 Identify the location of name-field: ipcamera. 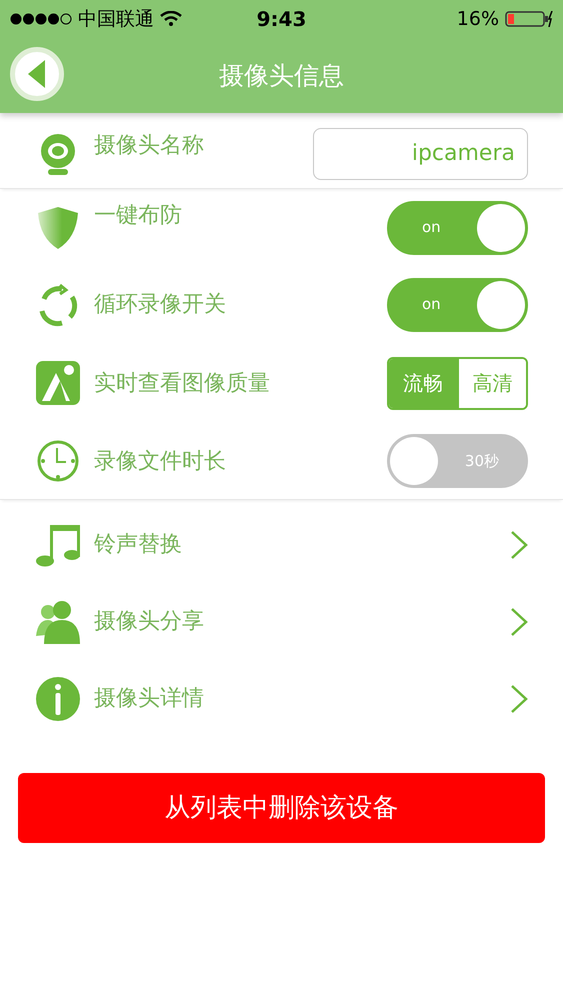
(420, 154).